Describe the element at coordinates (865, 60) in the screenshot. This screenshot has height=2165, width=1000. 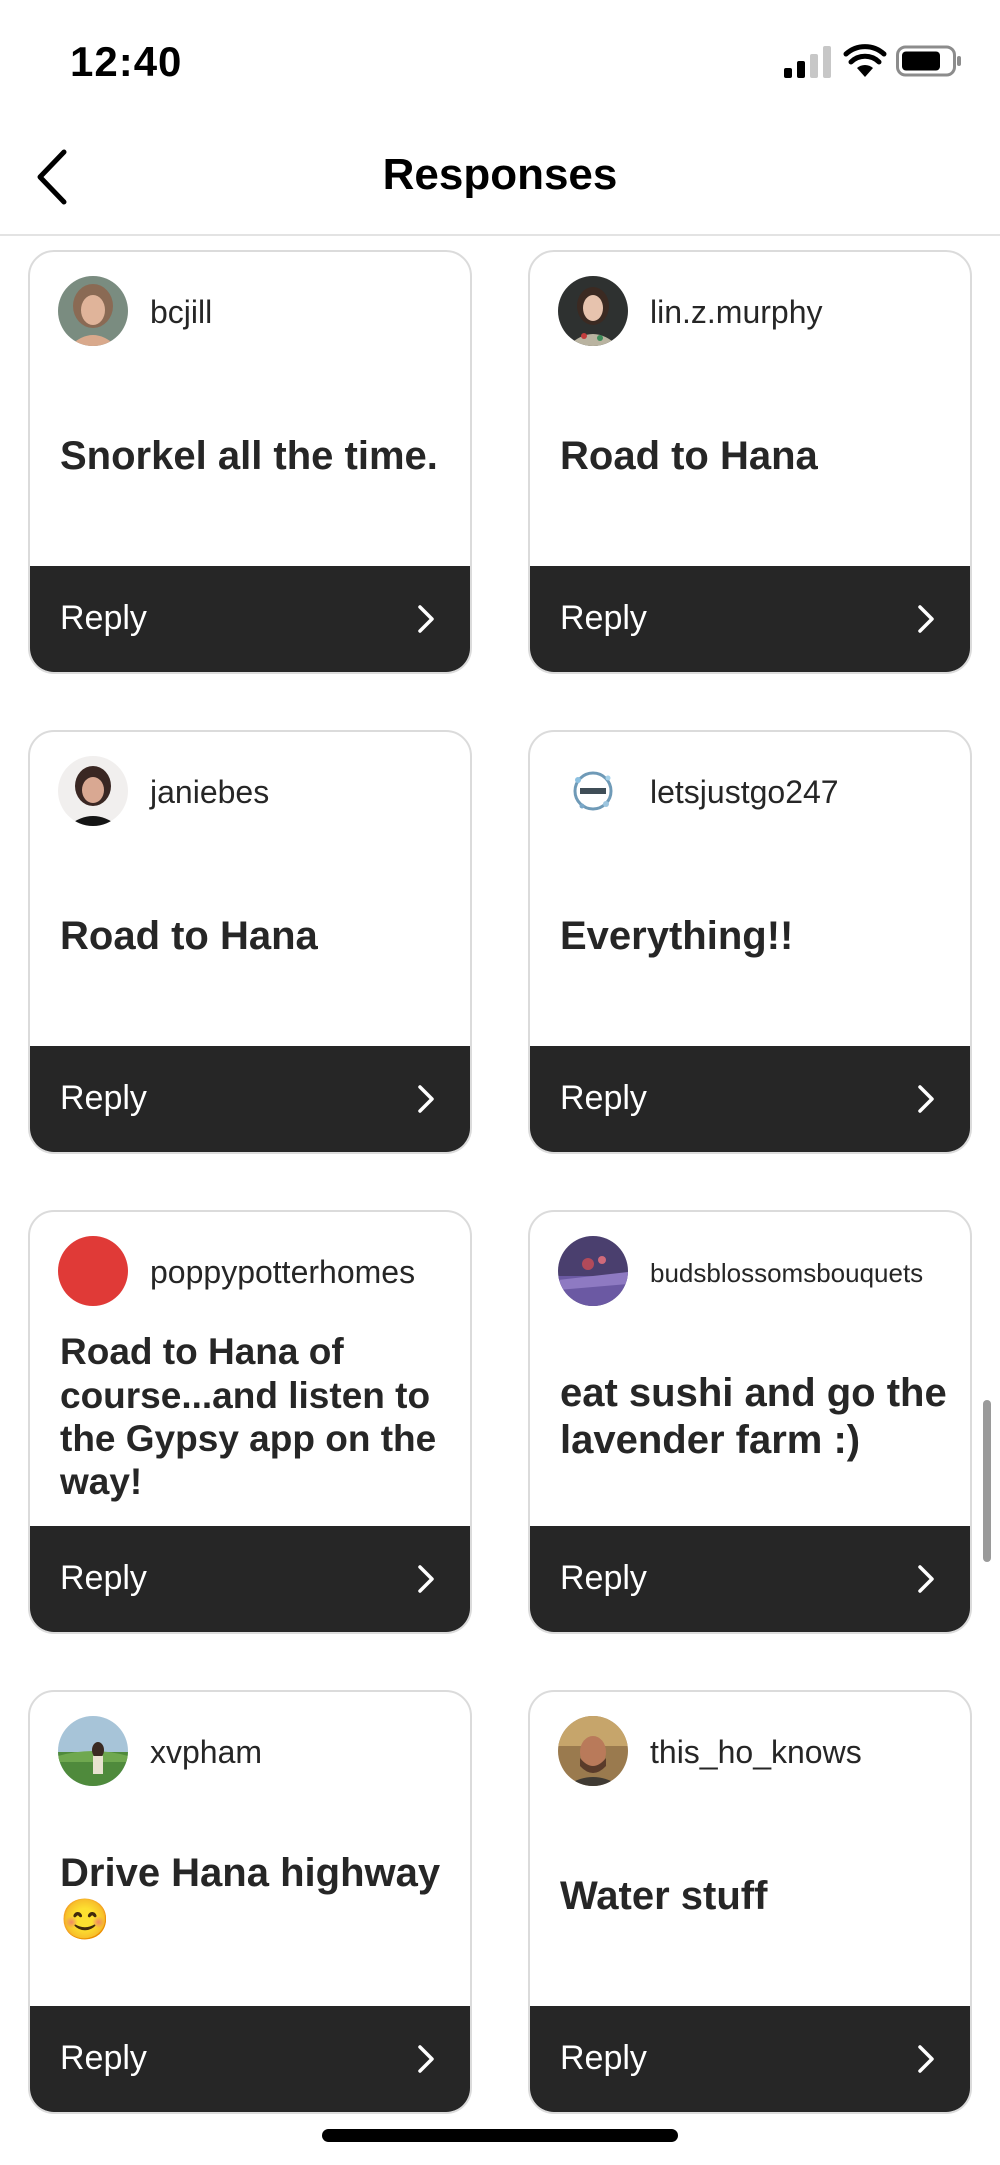
I see `wifi-icon` at that location.